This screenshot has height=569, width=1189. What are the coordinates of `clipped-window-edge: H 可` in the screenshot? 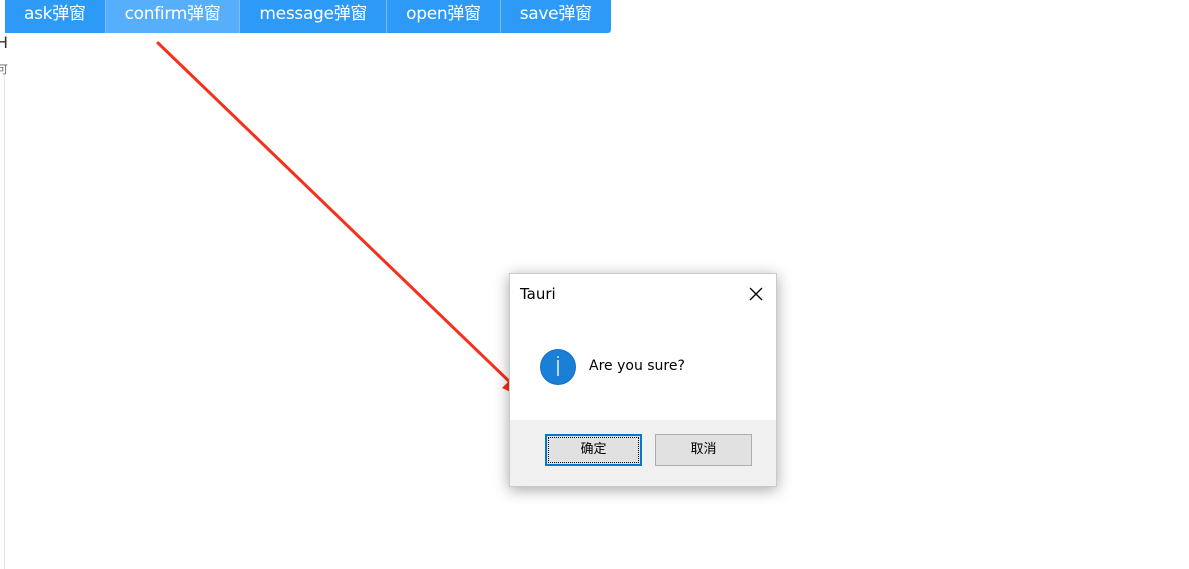 It's located at (4, 301).